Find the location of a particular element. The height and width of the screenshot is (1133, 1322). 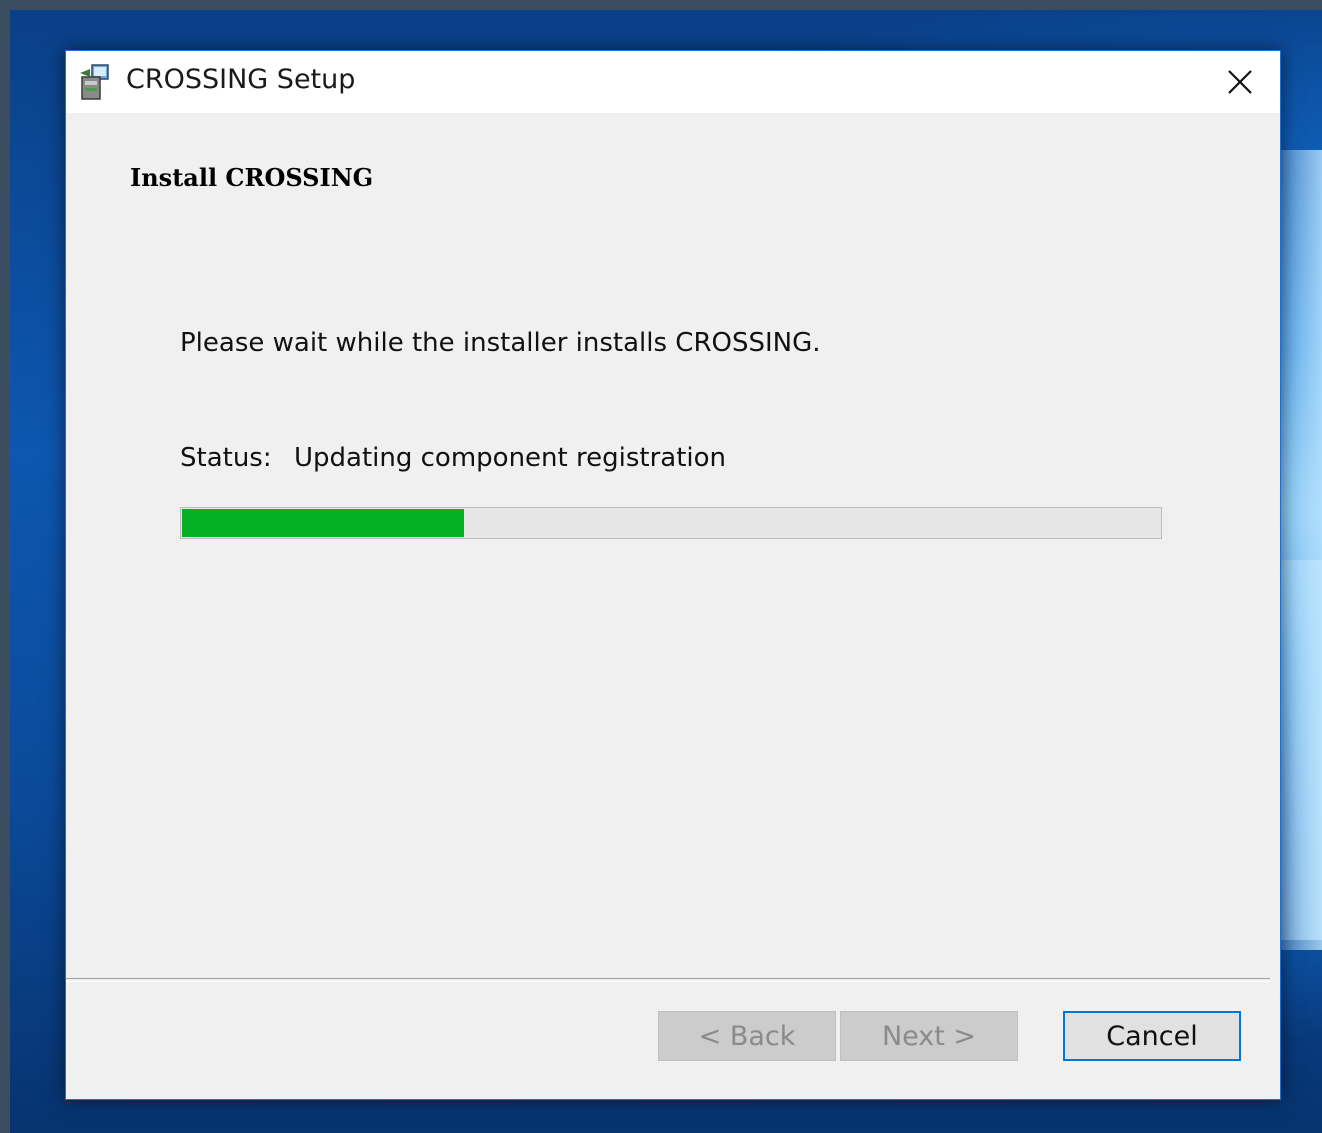

close-icon is located at coordinates (1240, 82).